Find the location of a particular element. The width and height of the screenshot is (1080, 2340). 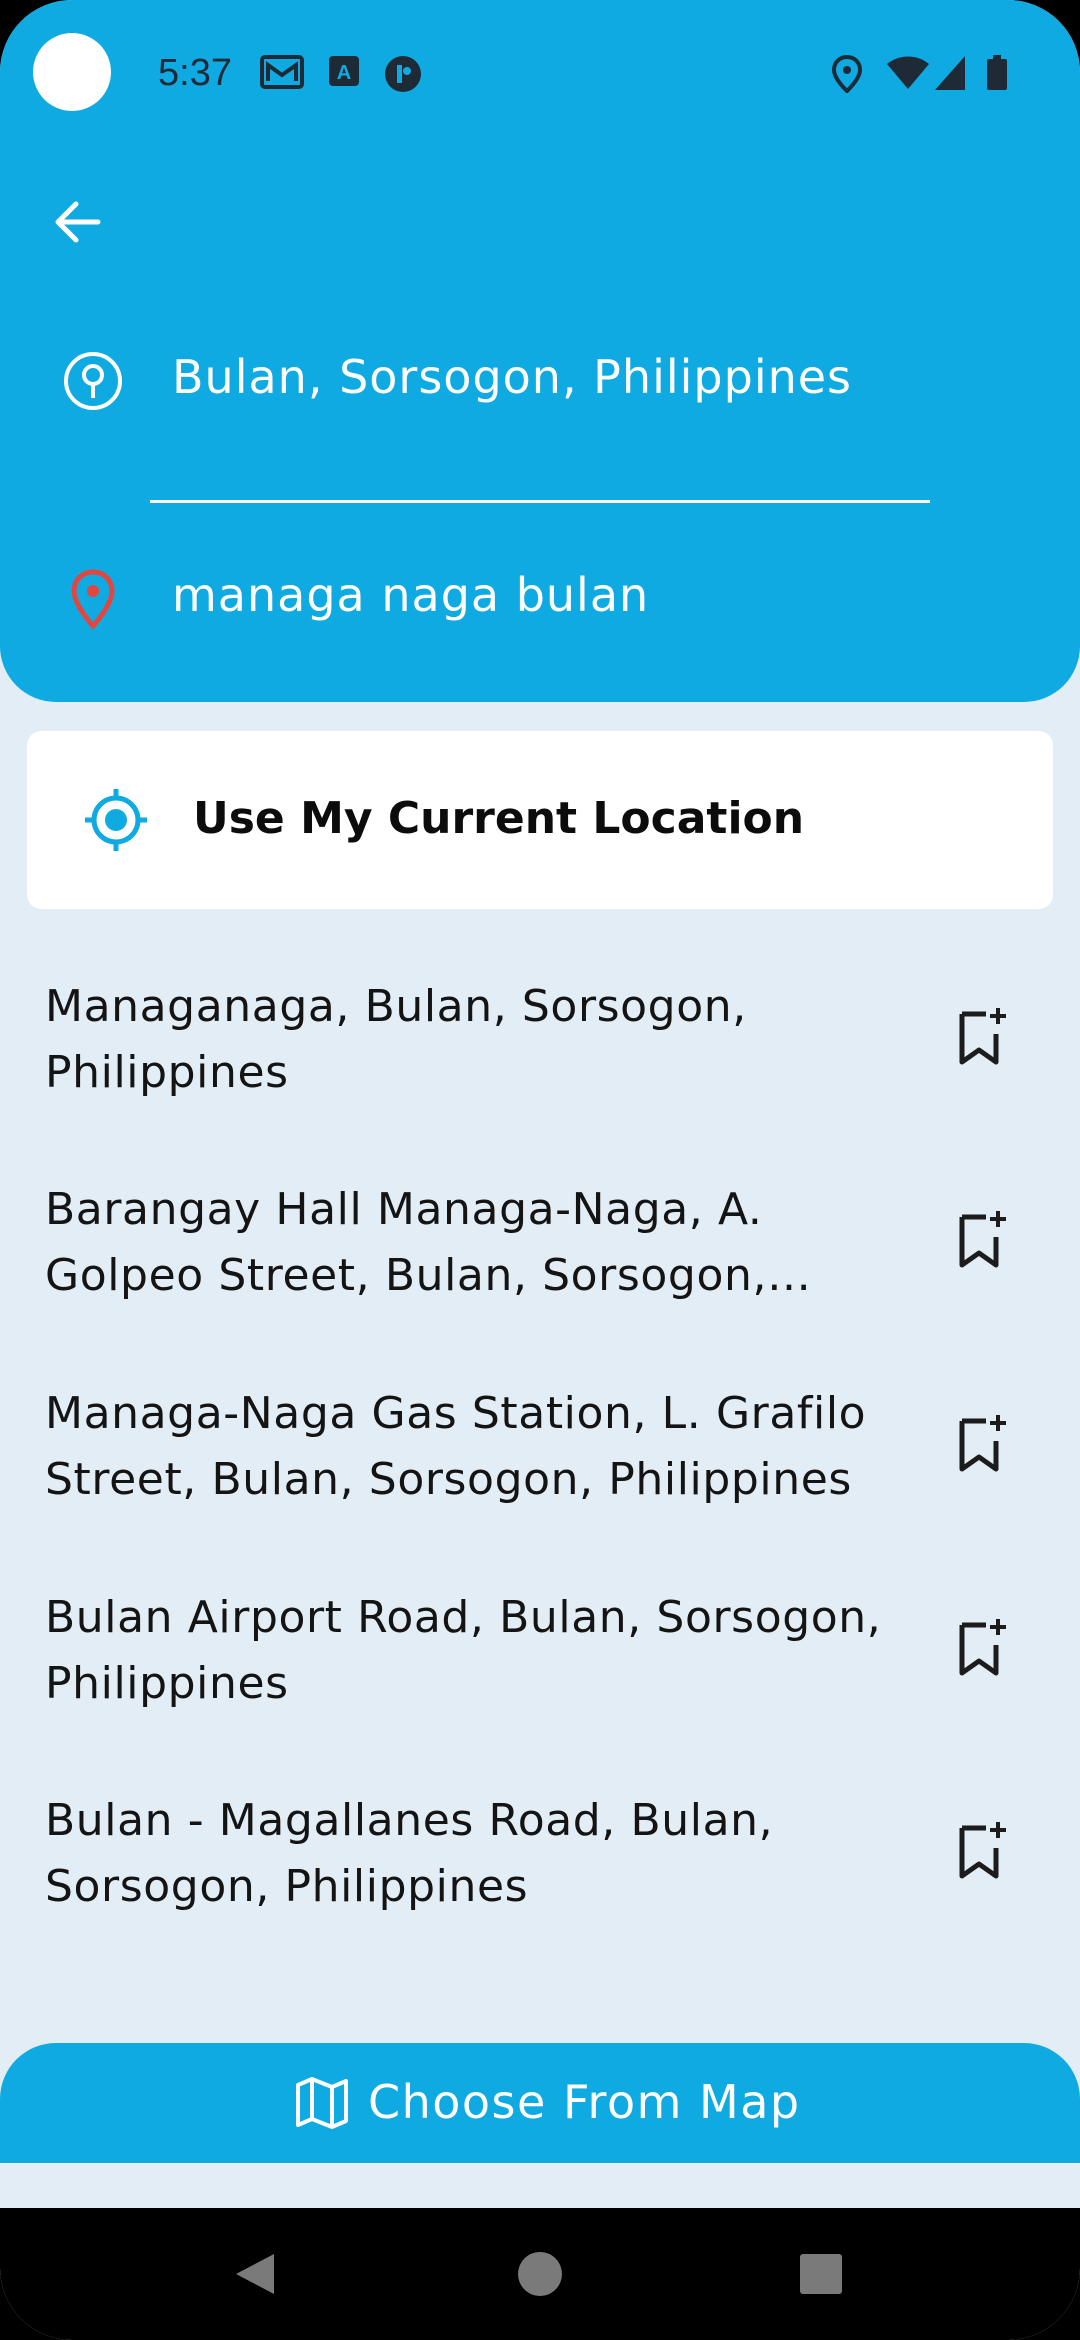

nav-back-icon is located at coordinates (255, 2276).